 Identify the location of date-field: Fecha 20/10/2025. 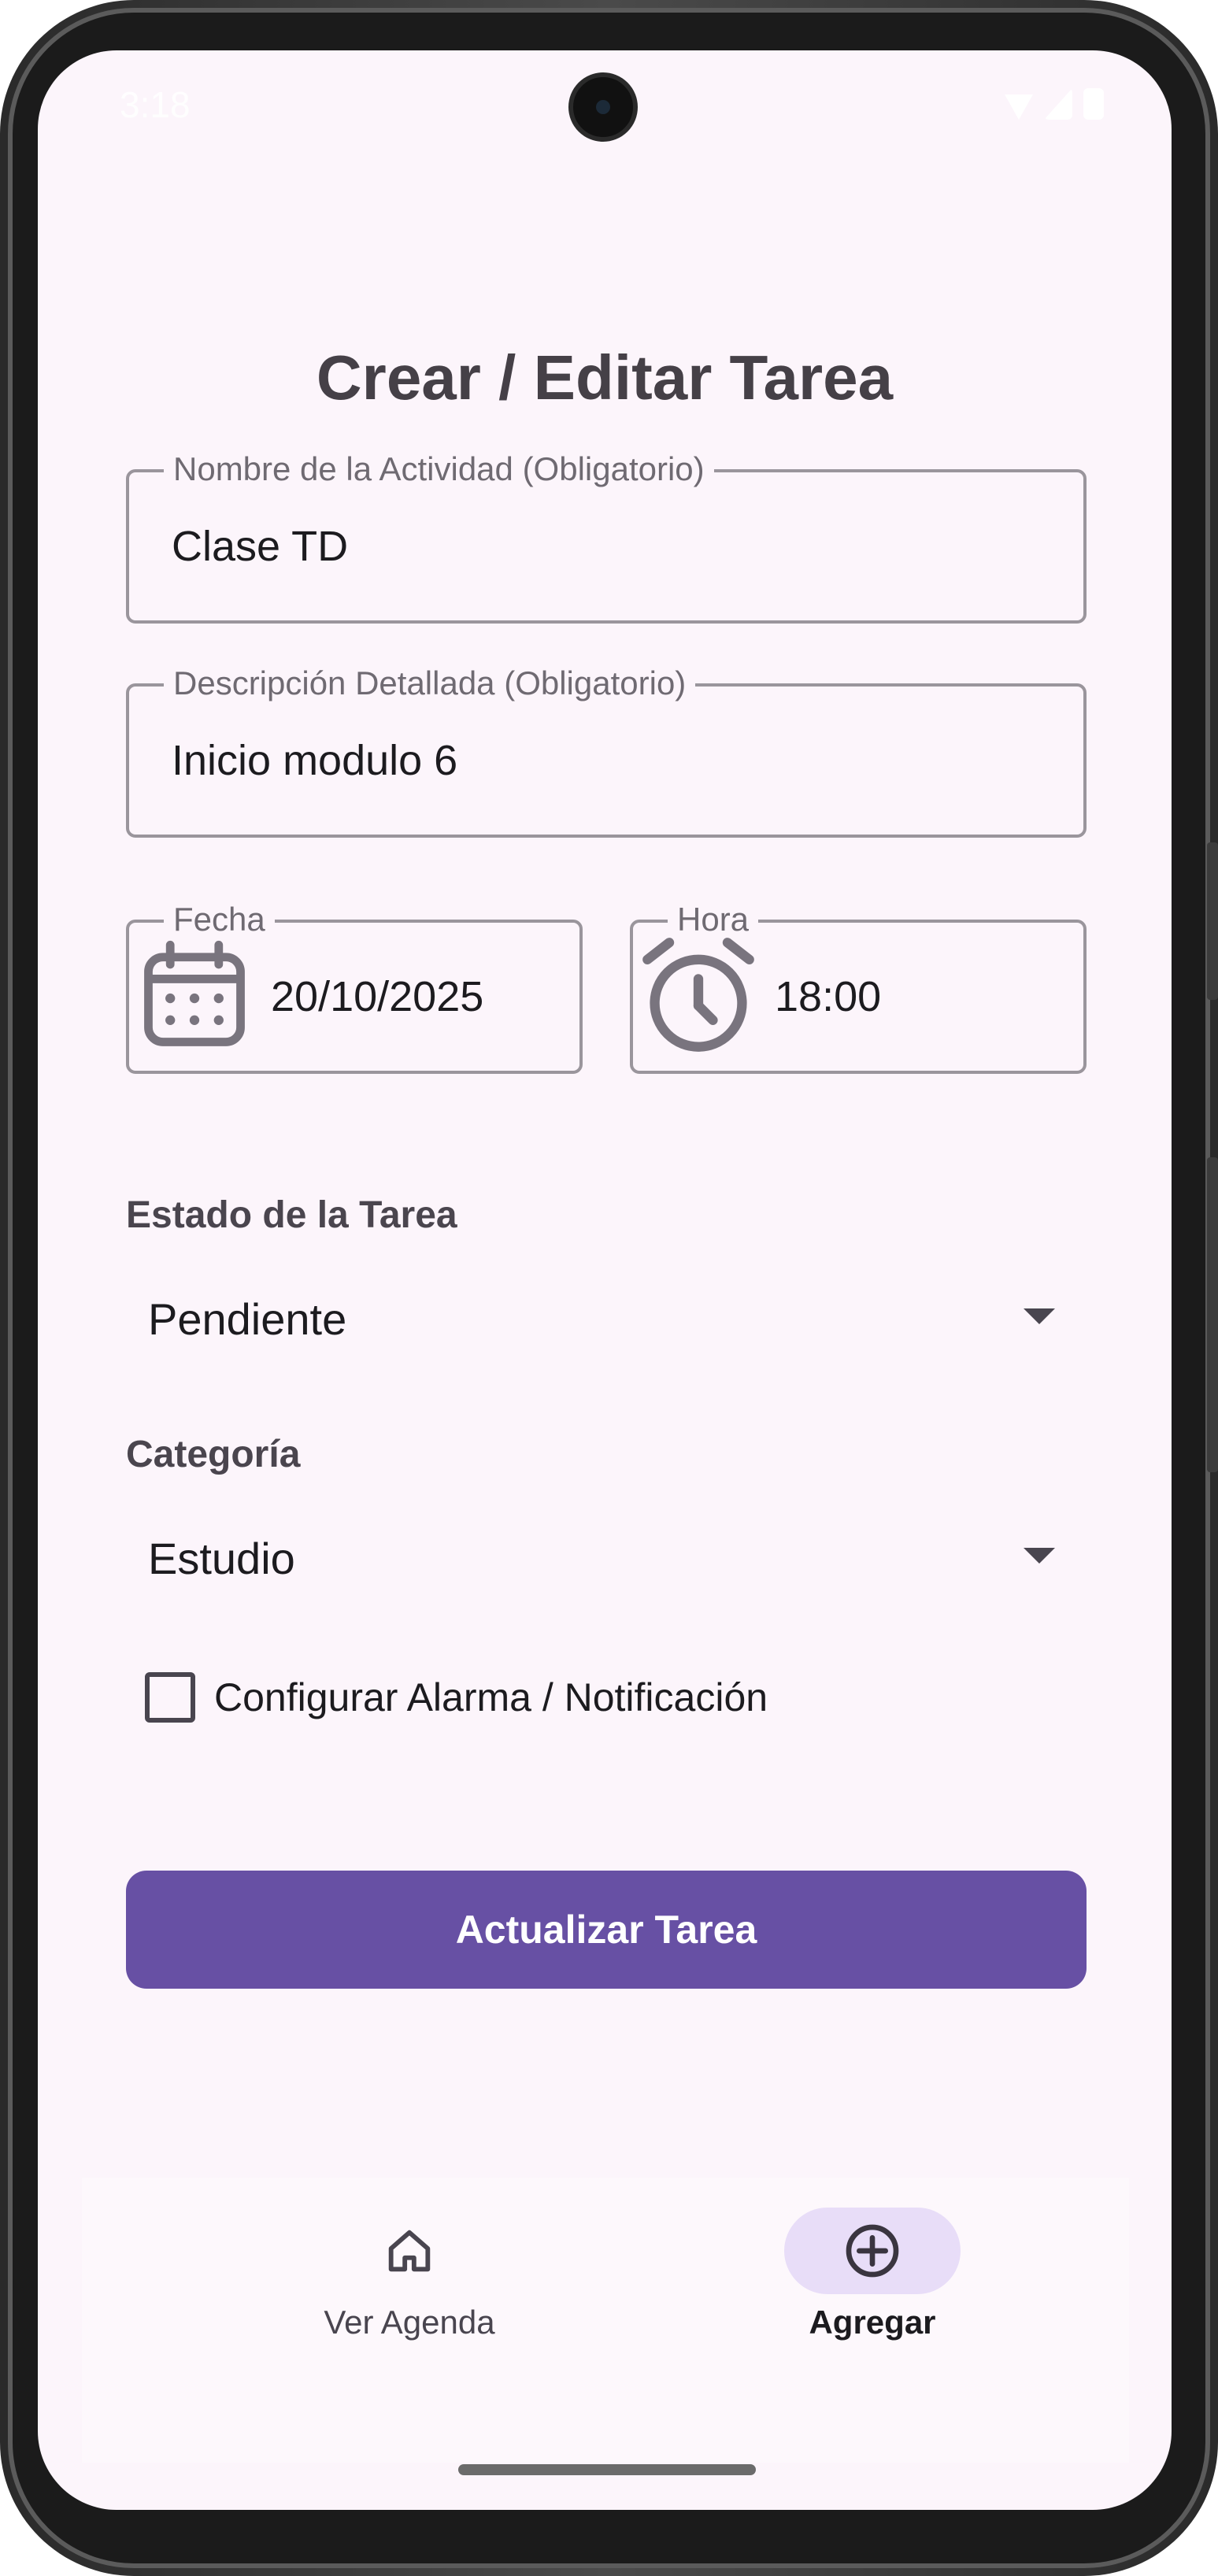
(354, 986).